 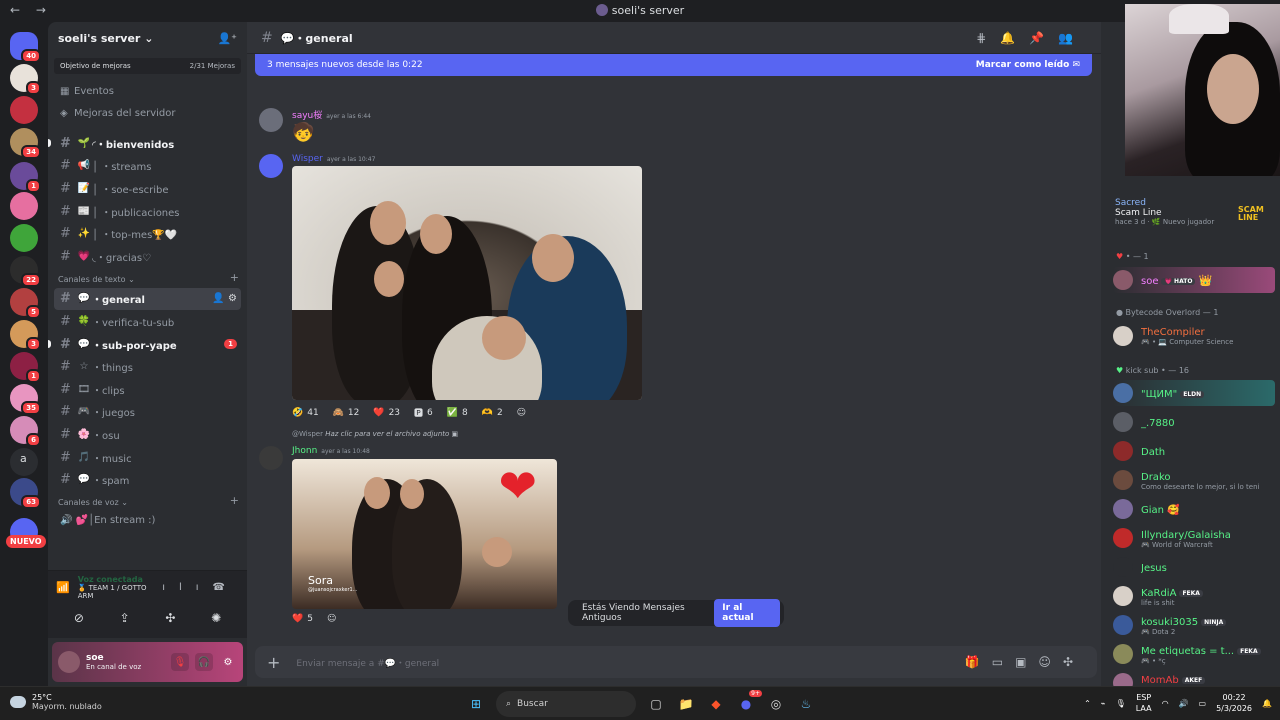 What do you see at coordinates (147, 412) in the screenshot?
I see `channel-item: # 🎮 ・juegos` at bounding box center [147, 412].